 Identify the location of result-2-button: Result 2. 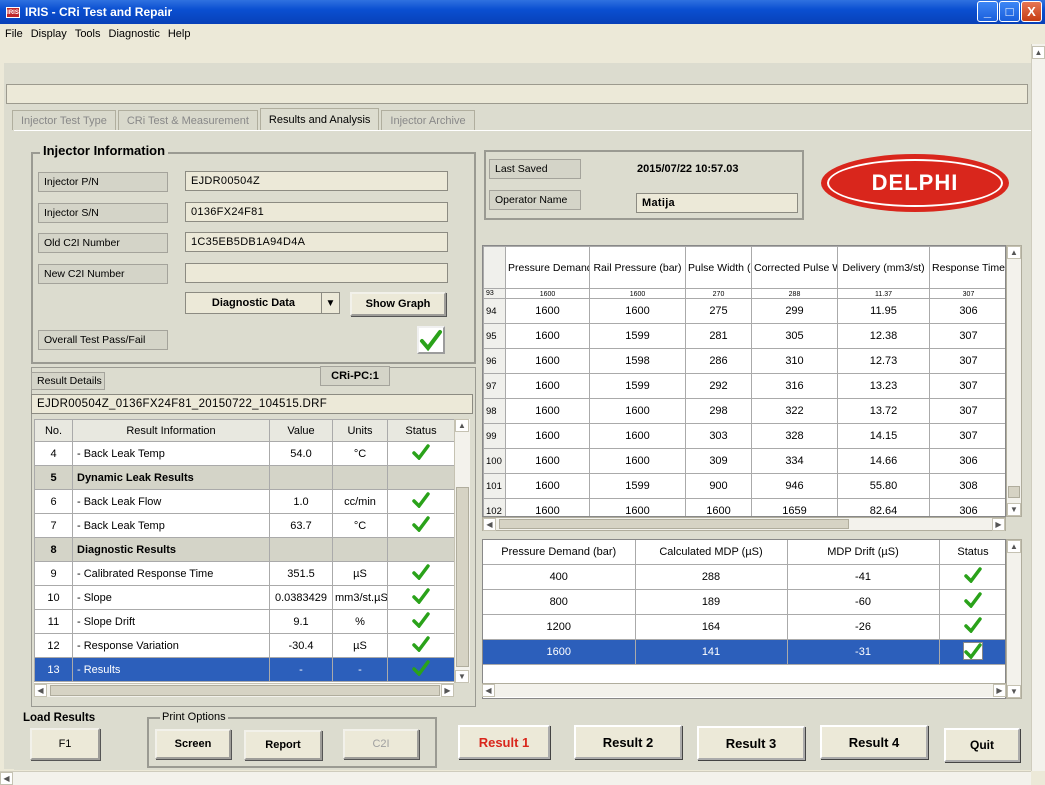
(628, 742).